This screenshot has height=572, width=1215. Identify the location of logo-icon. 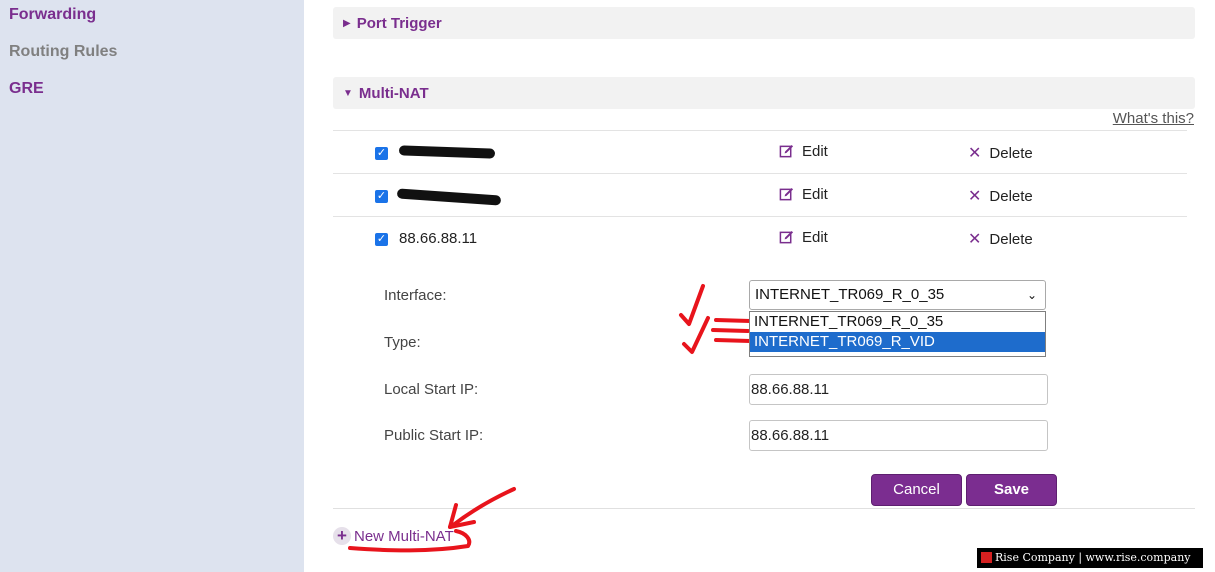
(986, 557).